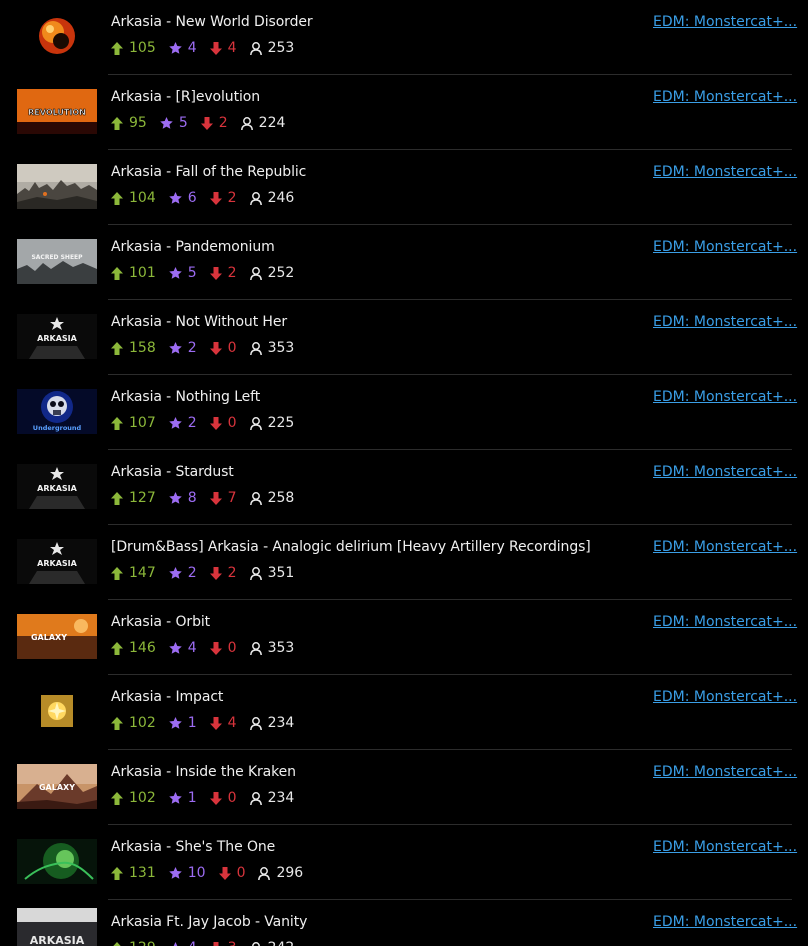 The image size is (808, 946). What do you see at coordinates (57, 111) in the screenshot?
I see `track-thumbnail: REVOLUTION` at bounding box center [57, 111].